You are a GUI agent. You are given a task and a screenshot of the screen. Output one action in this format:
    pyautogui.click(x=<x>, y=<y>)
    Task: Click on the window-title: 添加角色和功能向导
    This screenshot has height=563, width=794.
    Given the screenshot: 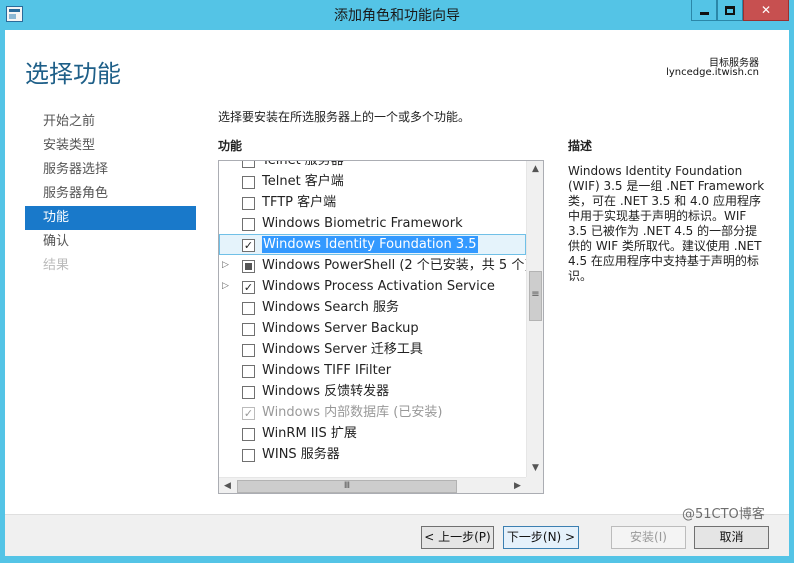 What is the action you would take?
    pyautogui.click(x=397, y=16)
    